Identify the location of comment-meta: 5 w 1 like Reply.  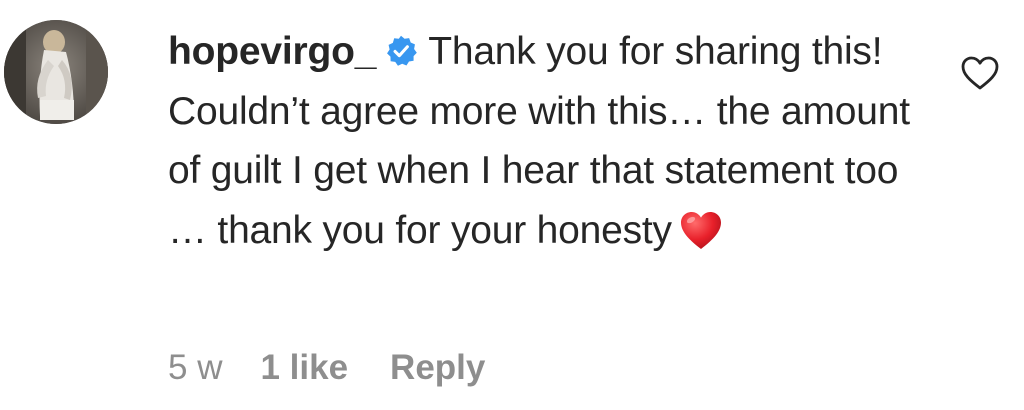
(326, 368).